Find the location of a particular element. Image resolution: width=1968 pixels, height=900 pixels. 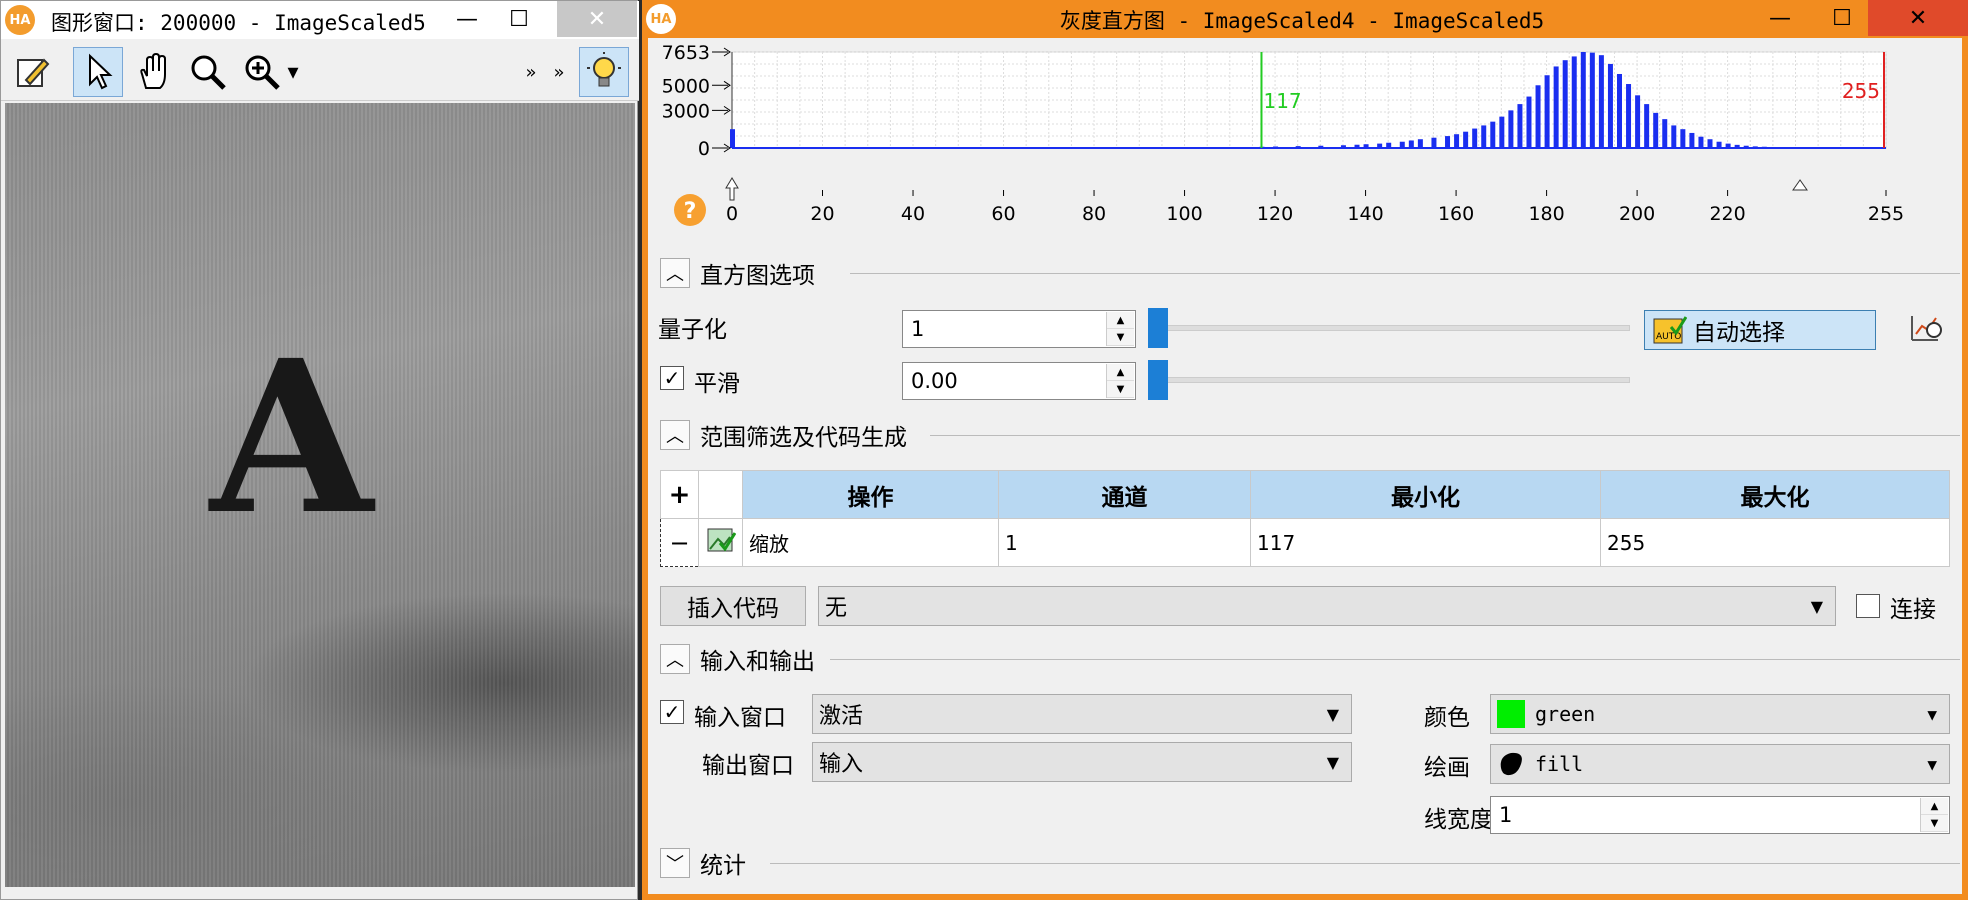

input-window-checkbox: ✓ is located at coordinates (672, 712).